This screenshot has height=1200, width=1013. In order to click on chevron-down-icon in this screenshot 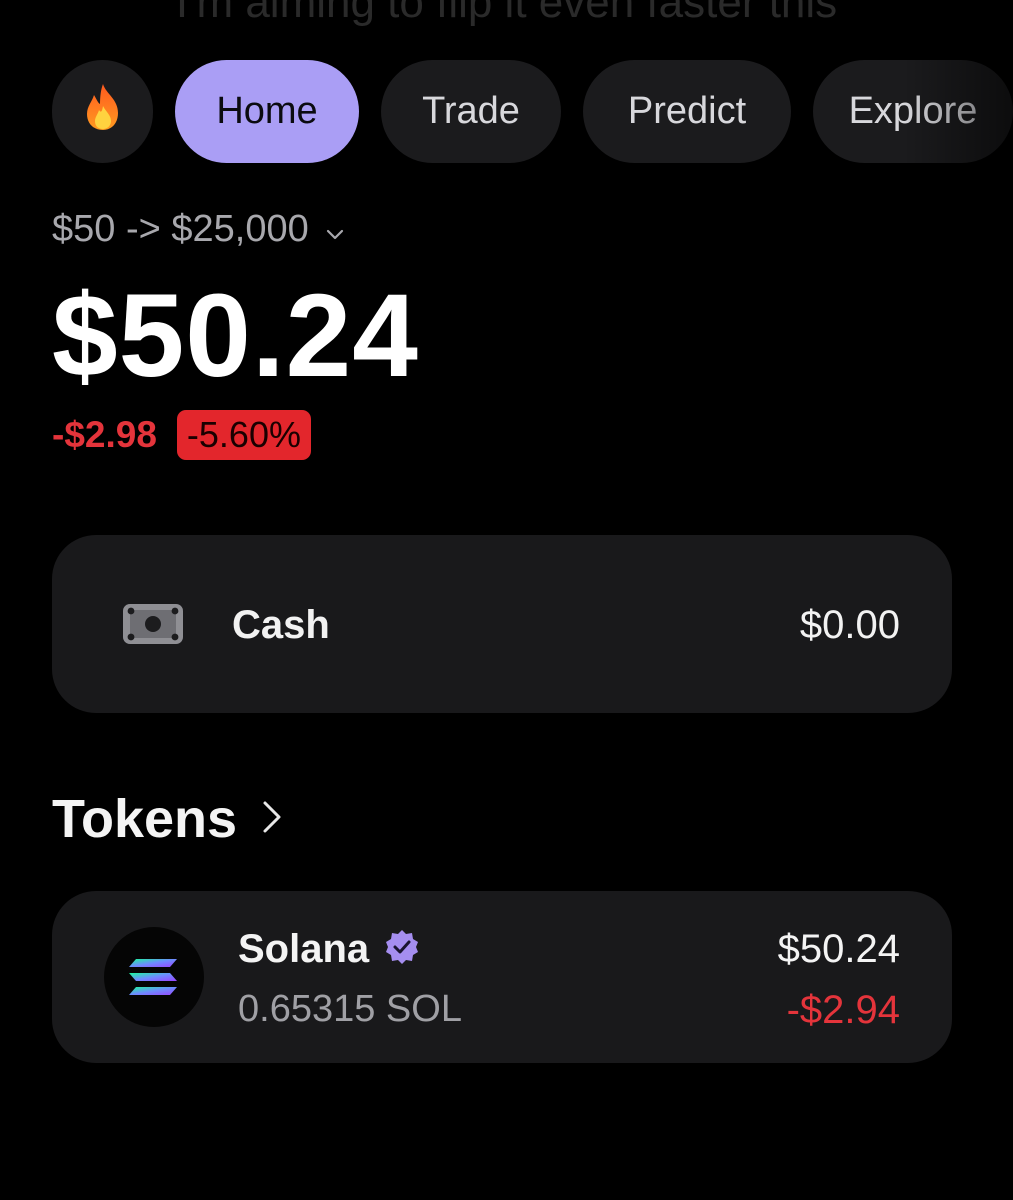, I will do `click(335, 229)`.